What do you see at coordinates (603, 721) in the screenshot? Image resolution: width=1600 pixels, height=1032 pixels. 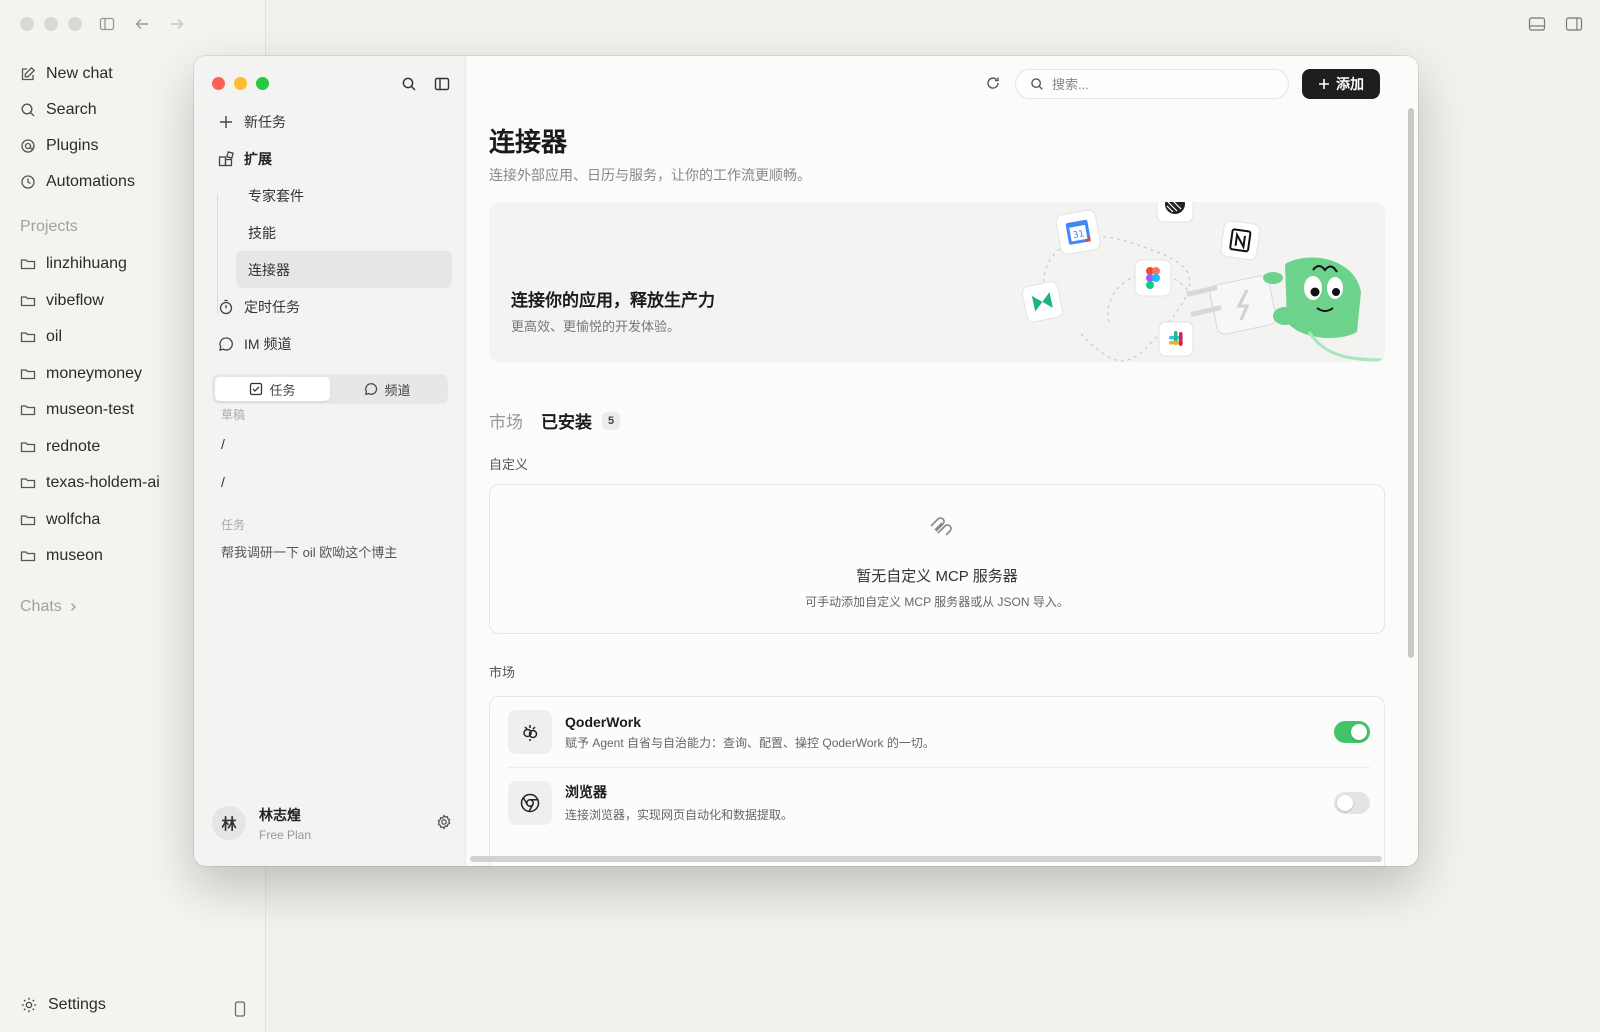 I see `connector-name: QoderWork` at bounding box center [603, 721].